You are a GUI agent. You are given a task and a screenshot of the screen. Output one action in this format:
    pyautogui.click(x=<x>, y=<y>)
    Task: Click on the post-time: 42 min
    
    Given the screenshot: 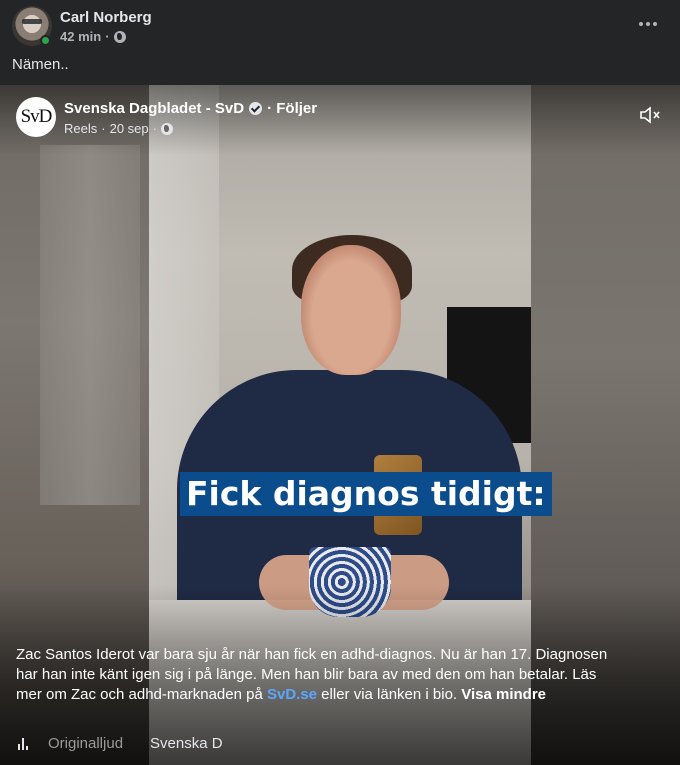 What is the action you would take?
    pyautogui.click(x=80, y=36)
    